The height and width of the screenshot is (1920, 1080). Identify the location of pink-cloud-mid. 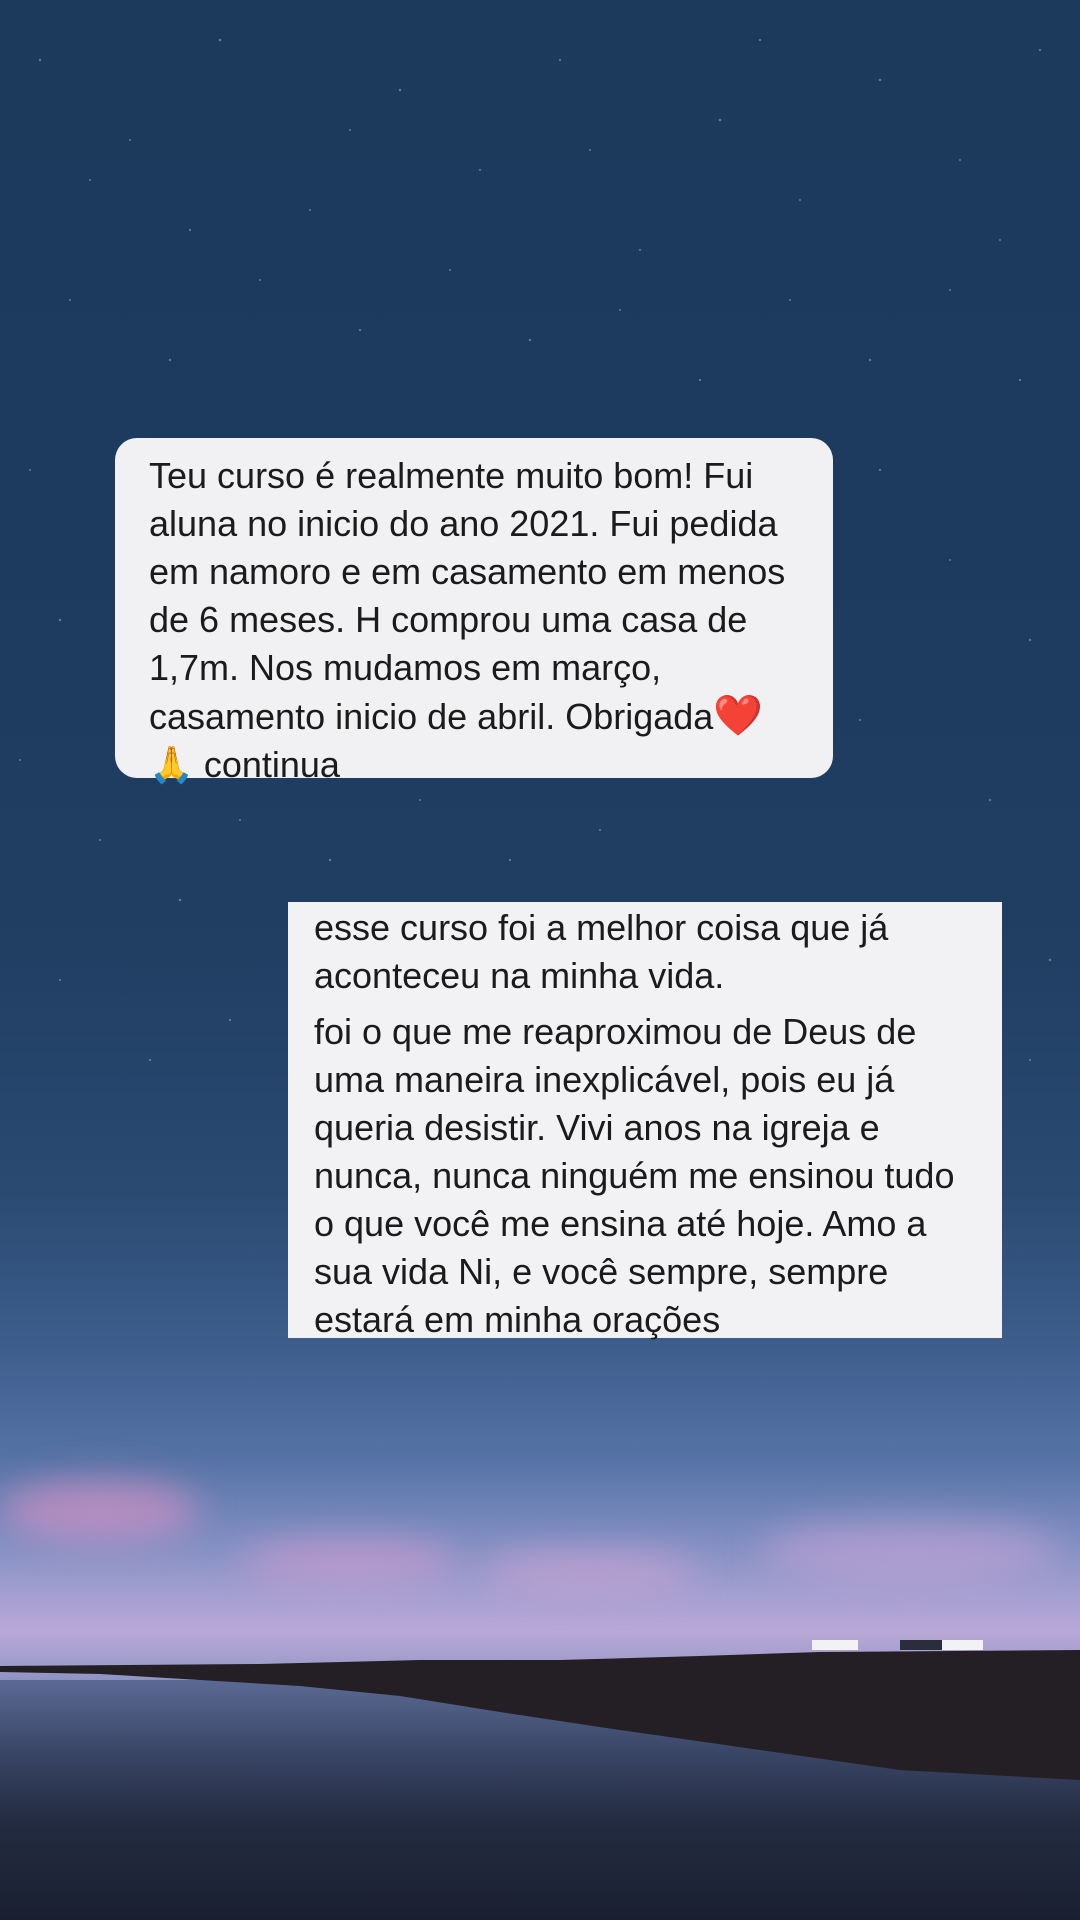
(350, 1560).